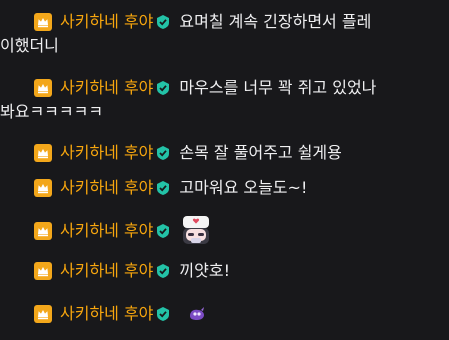 The image size is (449, 340). What do you see at coordinates (260, 152) in the screenshot?
I see `message-text: 손목 잘 풀어주고 쉴게용` at bounding box center [260, 152].